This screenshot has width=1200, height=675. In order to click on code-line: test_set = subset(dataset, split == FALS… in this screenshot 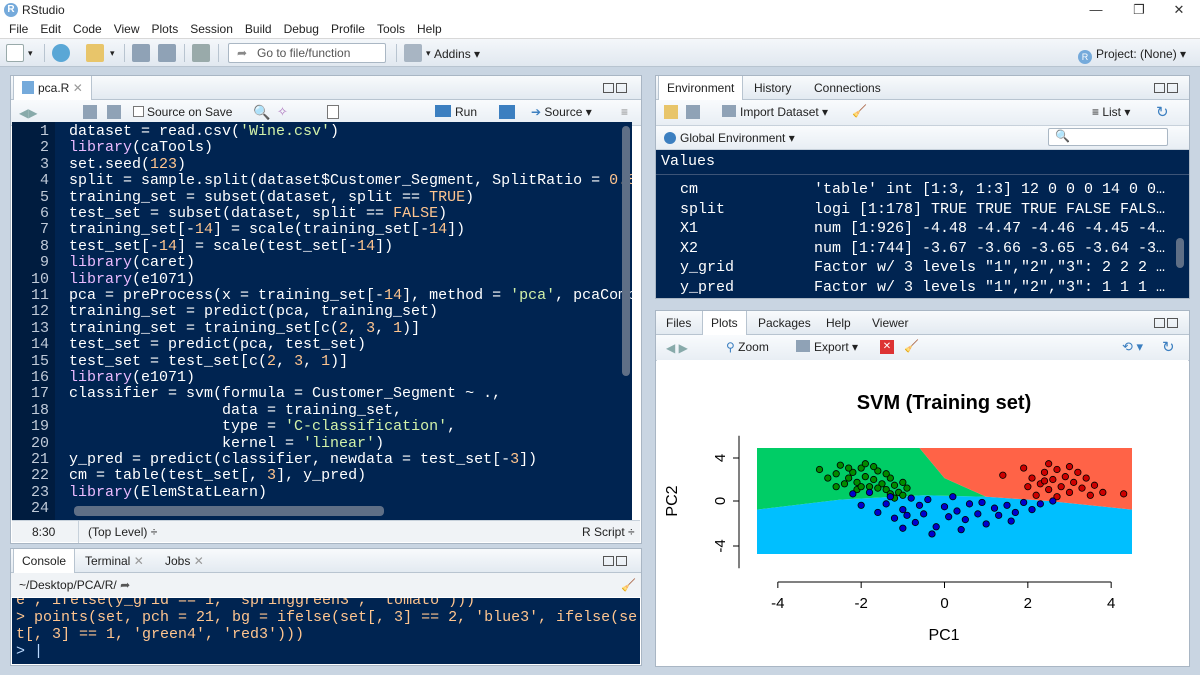, I will do `click(258, 213)`.